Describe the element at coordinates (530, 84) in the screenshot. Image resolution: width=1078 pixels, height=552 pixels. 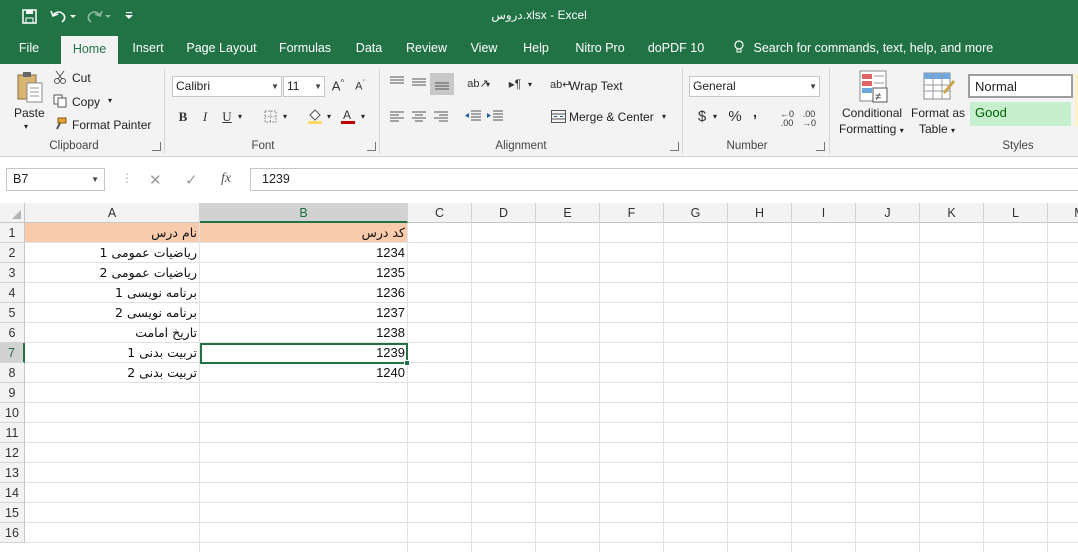
I see `text-direction-dropdown-icon: ▾` at that location.